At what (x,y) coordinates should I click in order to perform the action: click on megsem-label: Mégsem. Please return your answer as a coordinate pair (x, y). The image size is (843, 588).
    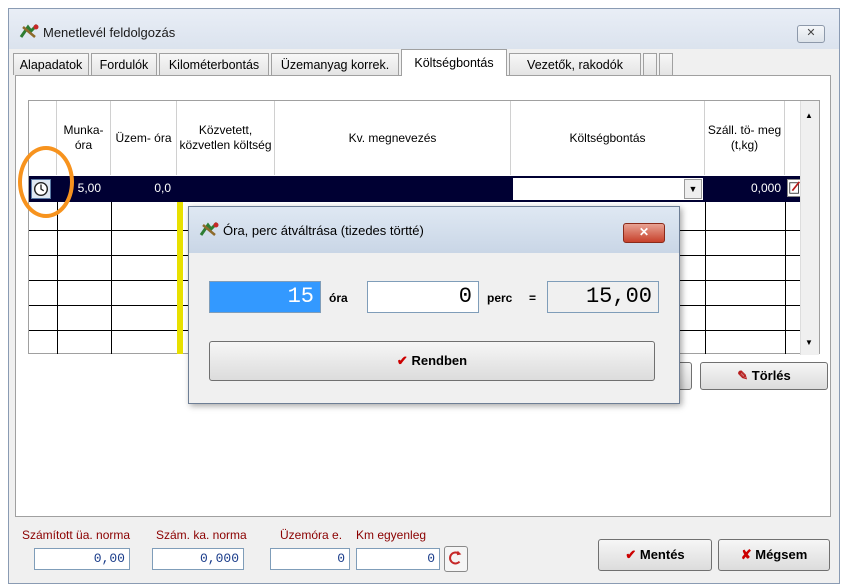
    Looking at the image, I should click on (781, 554).